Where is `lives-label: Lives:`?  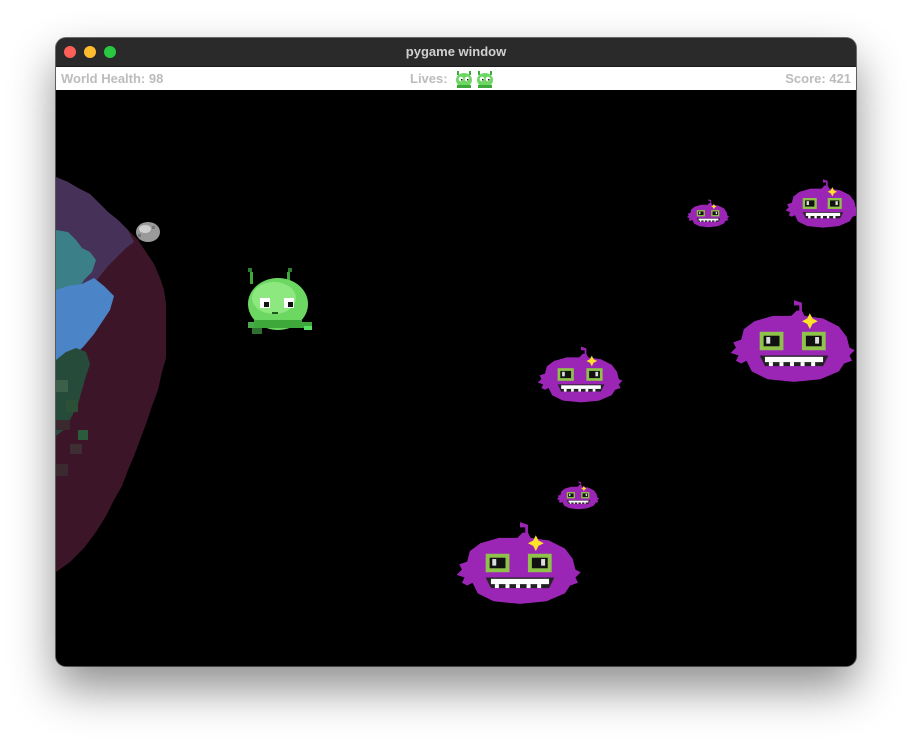
lives-label: Lives: is located at coordinates (429, 78).